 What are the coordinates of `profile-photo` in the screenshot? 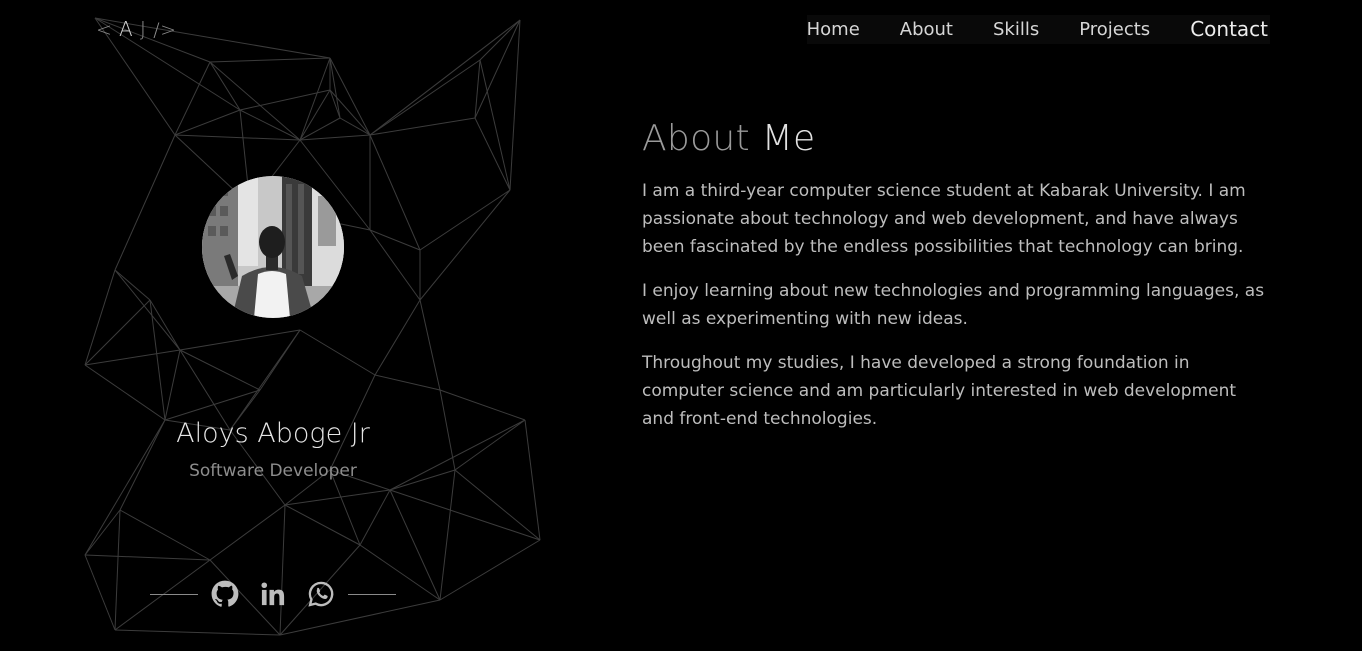 It's located at (273, 247).